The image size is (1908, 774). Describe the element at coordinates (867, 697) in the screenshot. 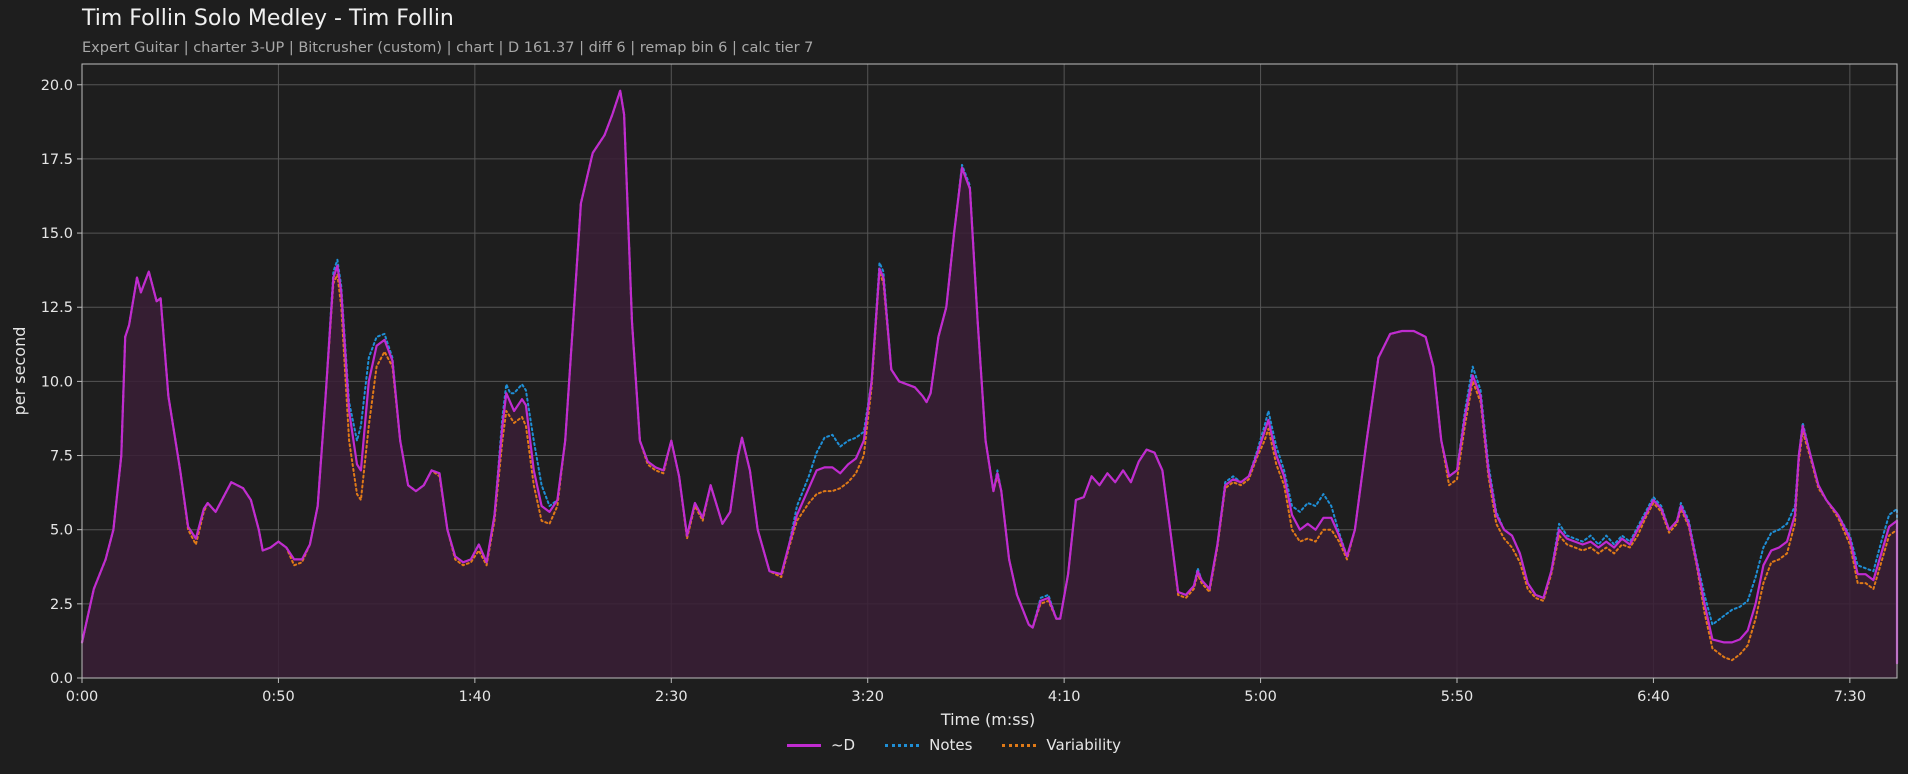

I see `x-tick-label: 3:20` at that location.